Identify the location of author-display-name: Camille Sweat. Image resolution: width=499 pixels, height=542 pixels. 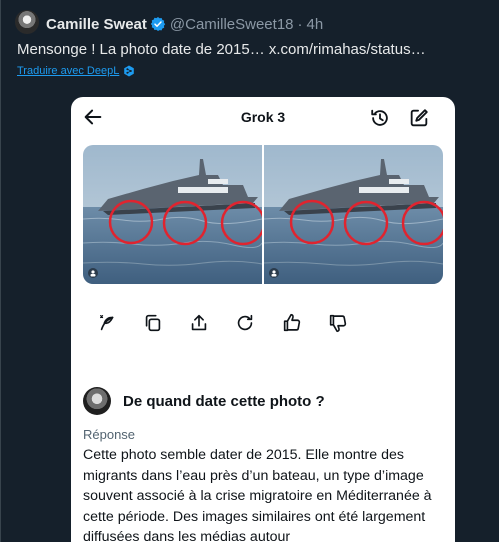
(96, 24).